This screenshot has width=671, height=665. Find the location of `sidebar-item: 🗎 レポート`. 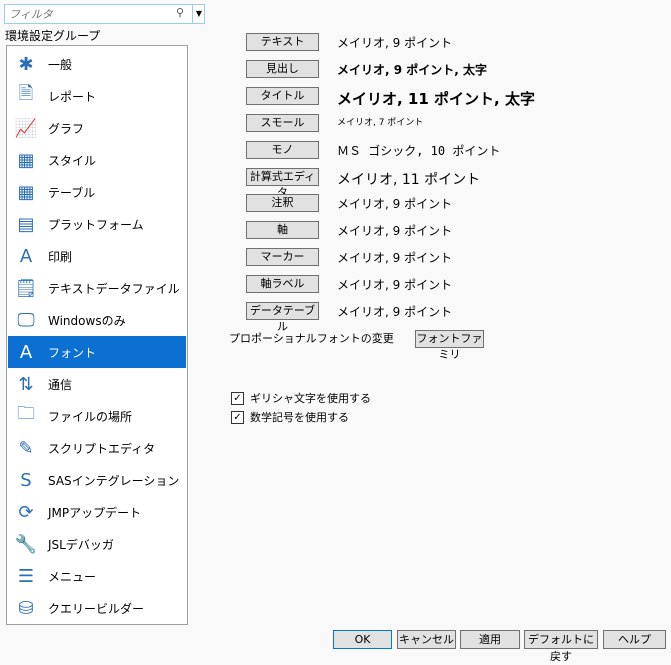

sidebar-item: 🗎 レポート is located at coordinates (97, 96).